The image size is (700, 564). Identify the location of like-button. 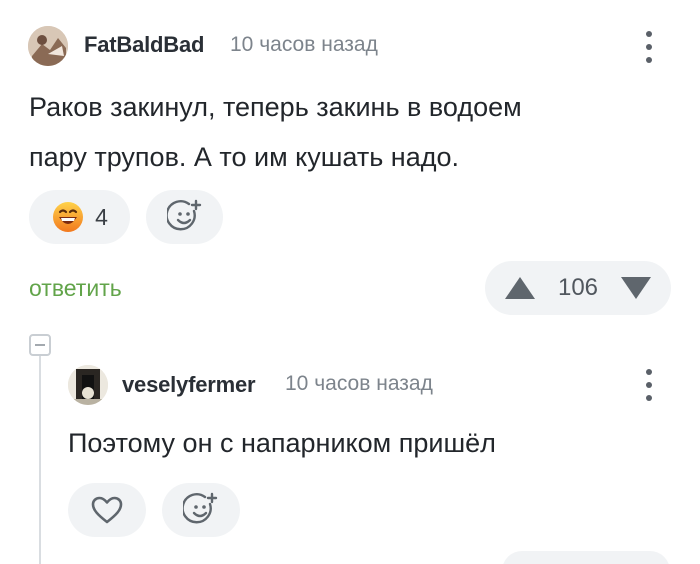
(107, 510).